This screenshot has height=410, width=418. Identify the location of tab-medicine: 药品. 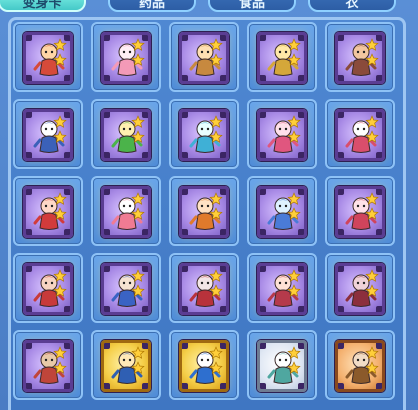
(152, 6).